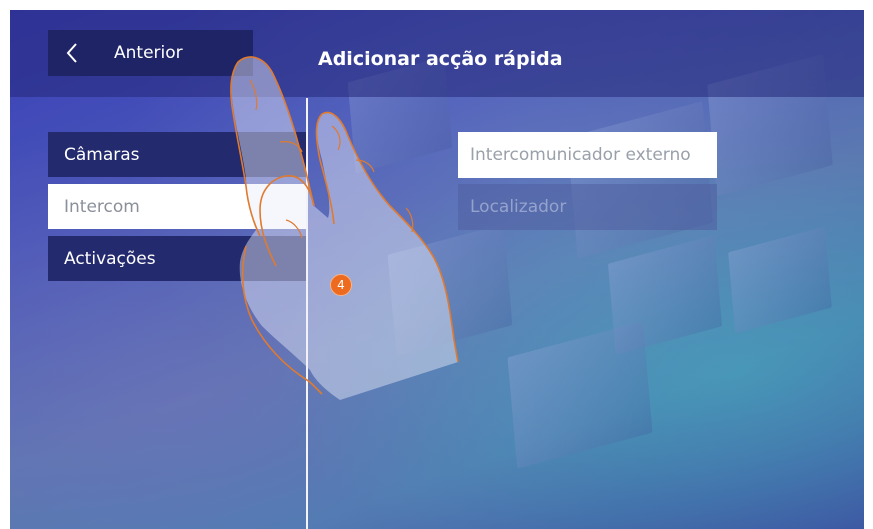 The width and height of the screenshot is (873, 529). I want to click on column-divider, so click(307, 313).